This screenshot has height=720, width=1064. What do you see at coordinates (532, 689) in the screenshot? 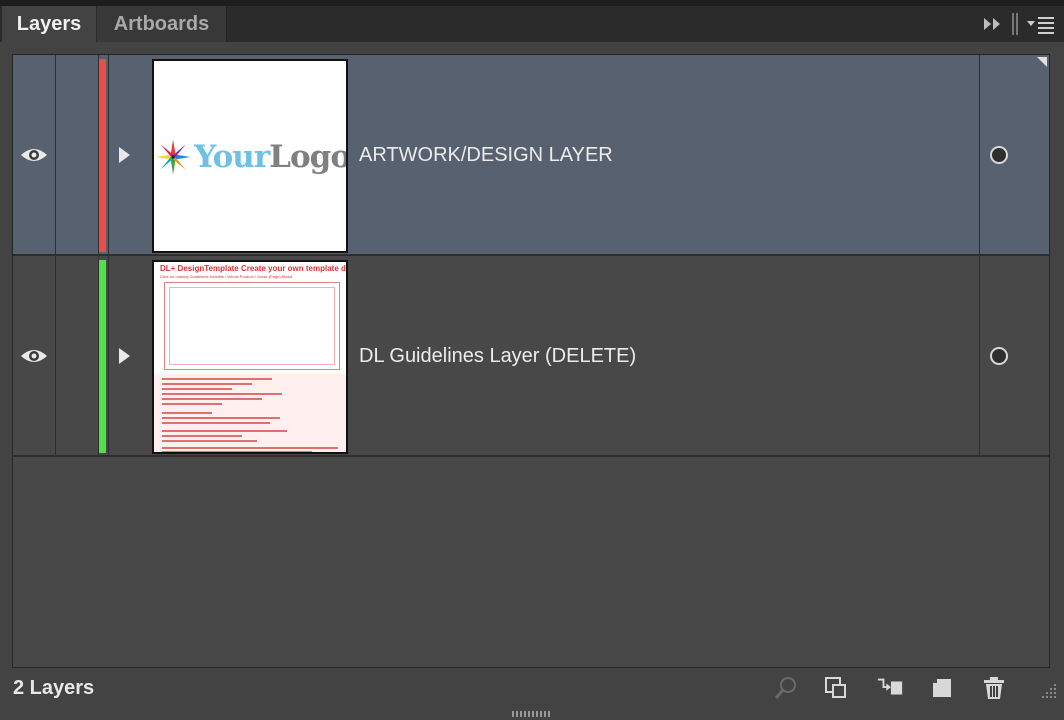
I see `panel-footer: 2 Layers` at bounding box center [532, 689].